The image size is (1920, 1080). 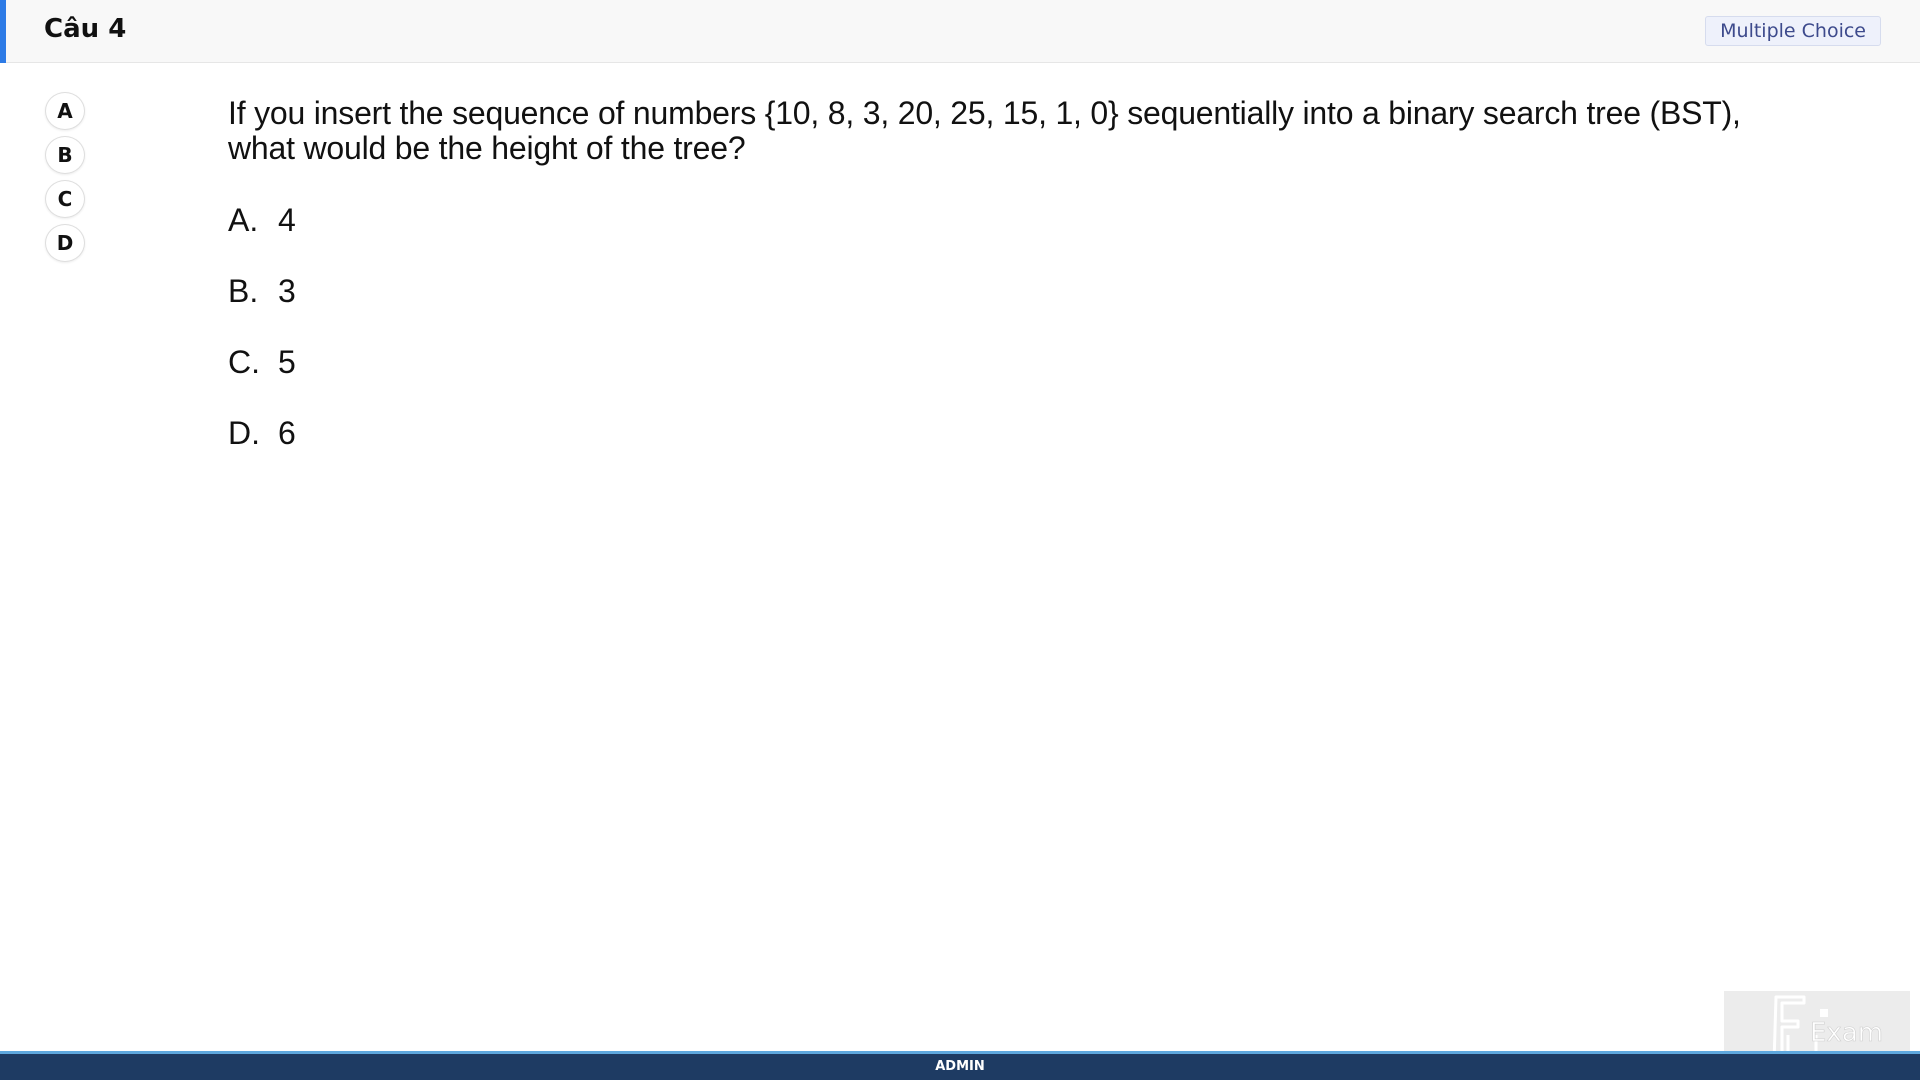 What do you see at coordinates (243, 220) in the screenshot?
I see `option-letter: A.` at bounding box center [243, 220].